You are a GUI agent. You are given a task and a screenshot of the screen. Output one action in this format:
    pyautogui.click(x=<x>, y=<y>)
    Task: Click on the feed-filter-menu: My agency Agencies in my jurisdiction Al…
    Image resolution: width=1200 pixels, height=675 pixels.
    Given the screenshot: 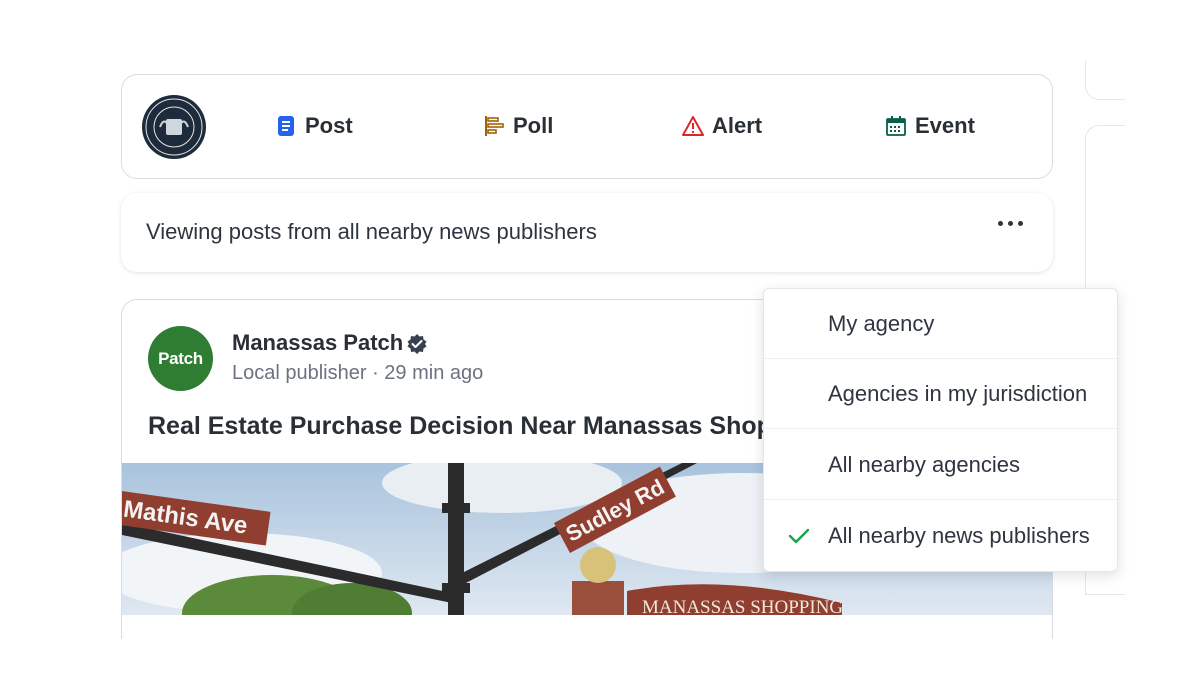 What is the action you would take?
    pyautogui.click(x=940, y=430)
    